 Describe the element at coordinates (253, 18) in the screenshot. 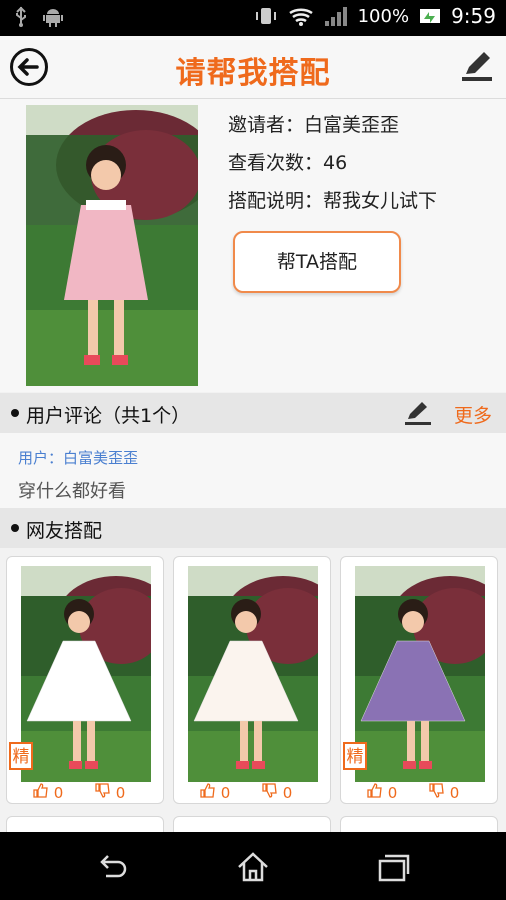

I see `status-bar: 100% 9:59` at that location.